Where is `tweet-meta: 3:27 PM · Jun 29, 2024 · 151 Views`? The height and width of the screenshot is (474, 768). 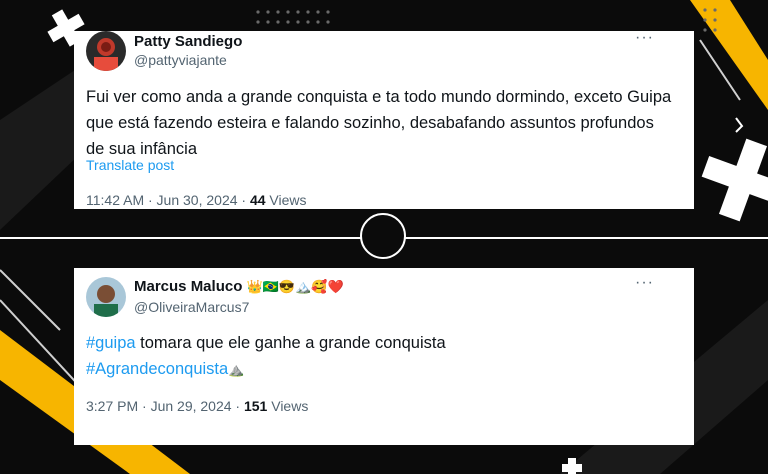
tweet-meta: 3:27 PM · Jun 29, 2024 · 151 Views is located at coordinates (197, 406).